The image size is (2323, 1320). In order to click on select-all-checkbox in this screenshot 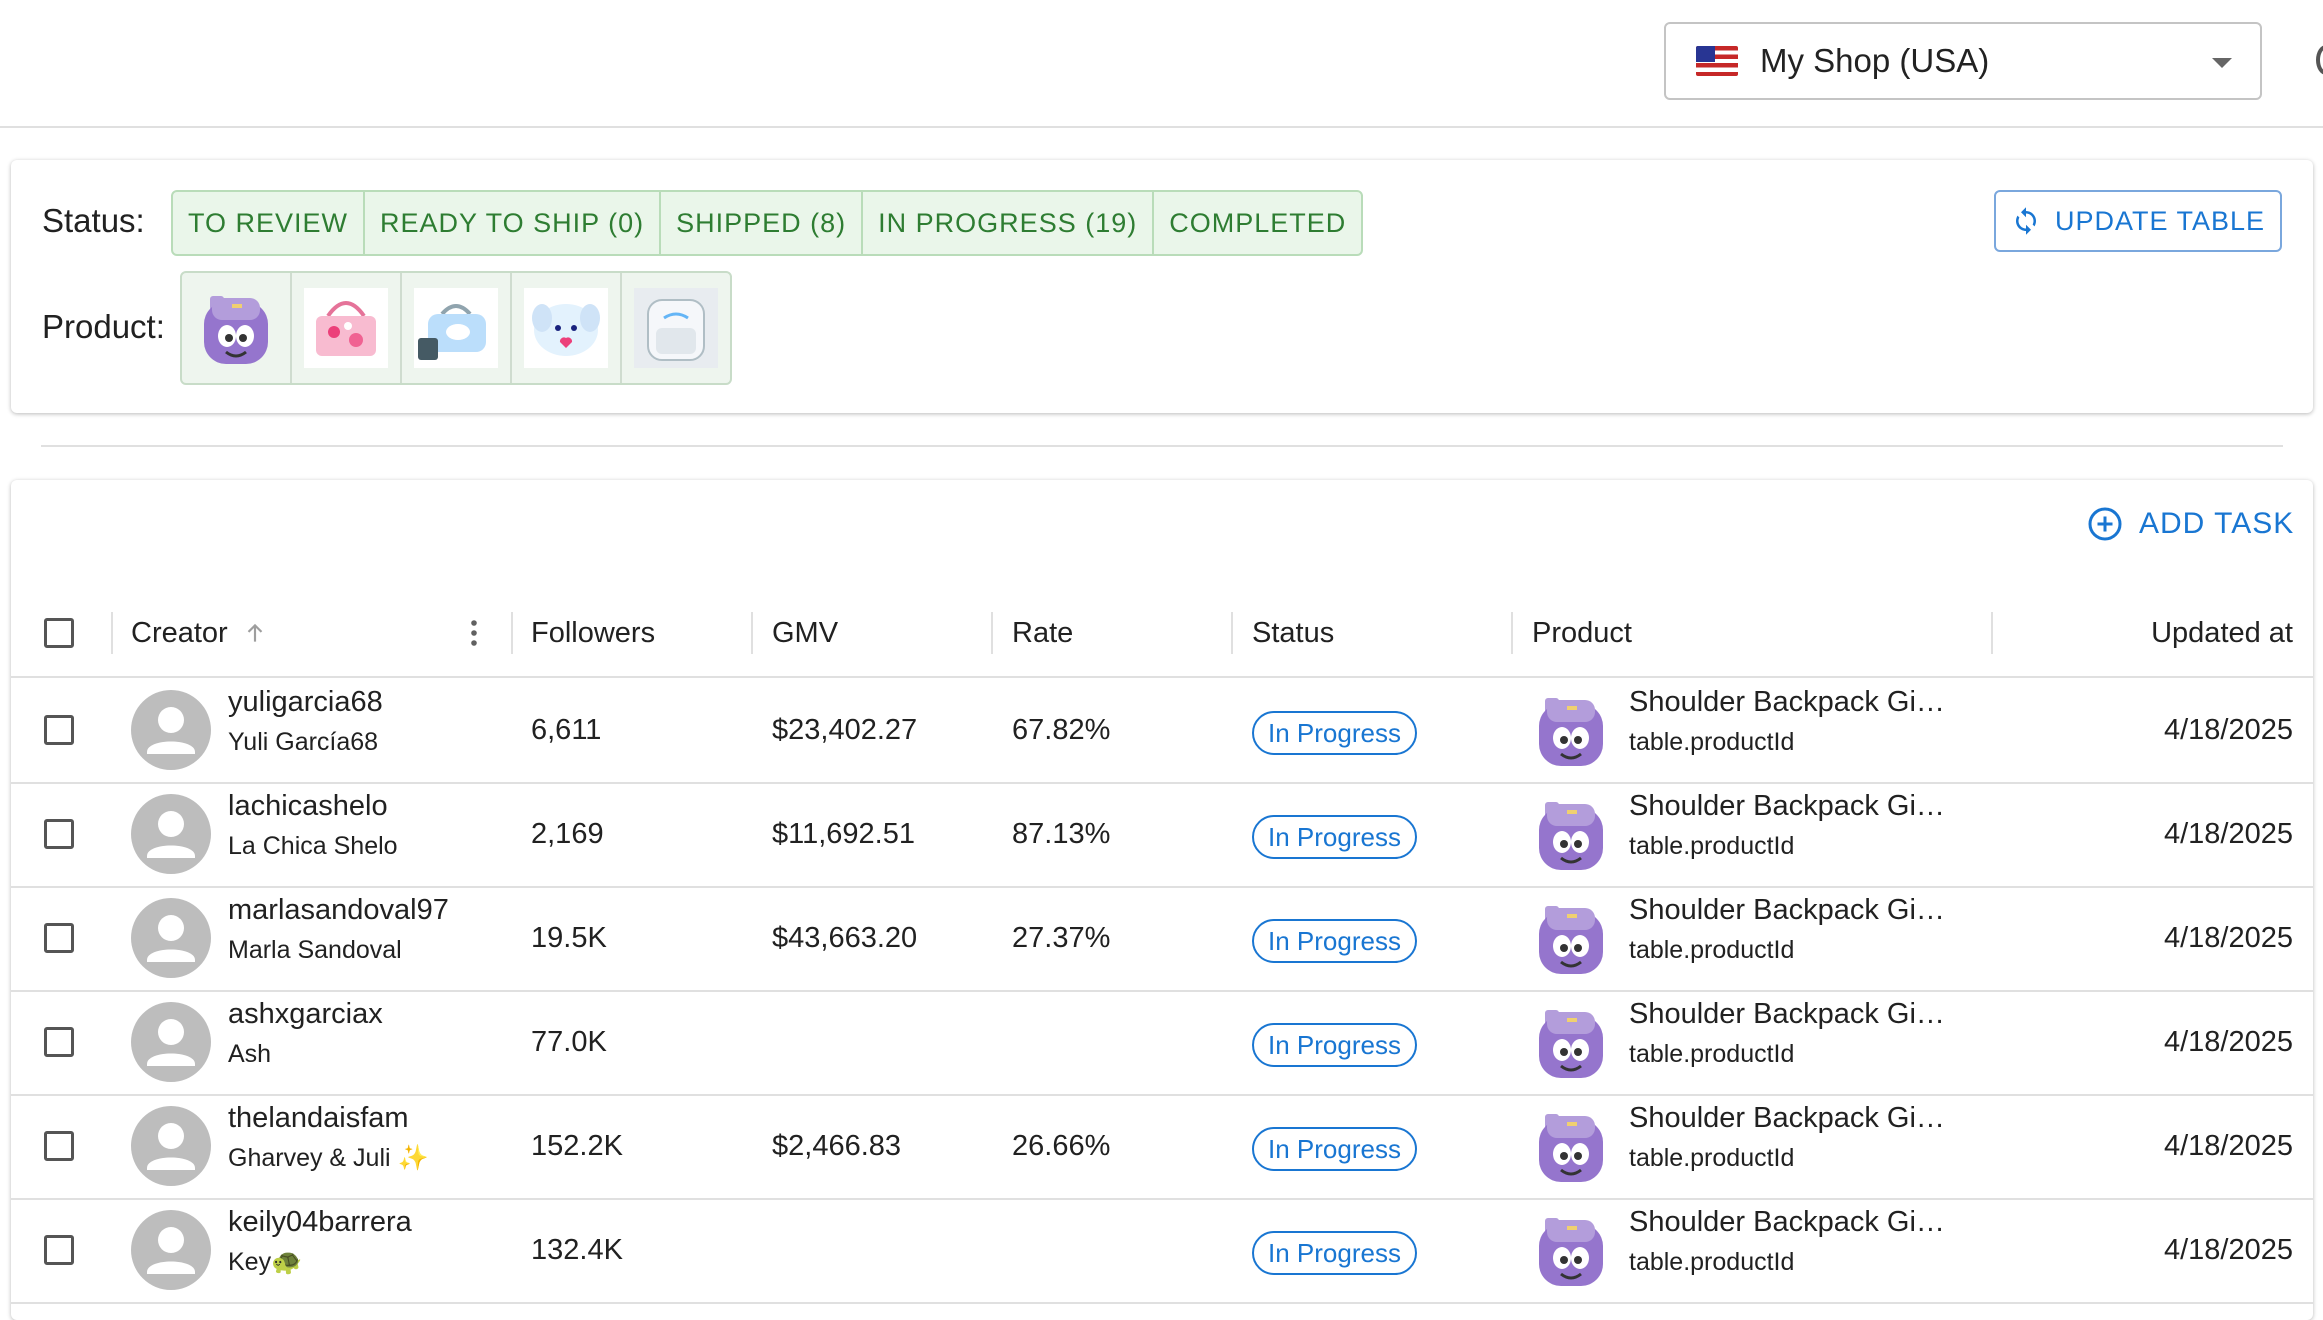, I will do `click(59, 633)`.